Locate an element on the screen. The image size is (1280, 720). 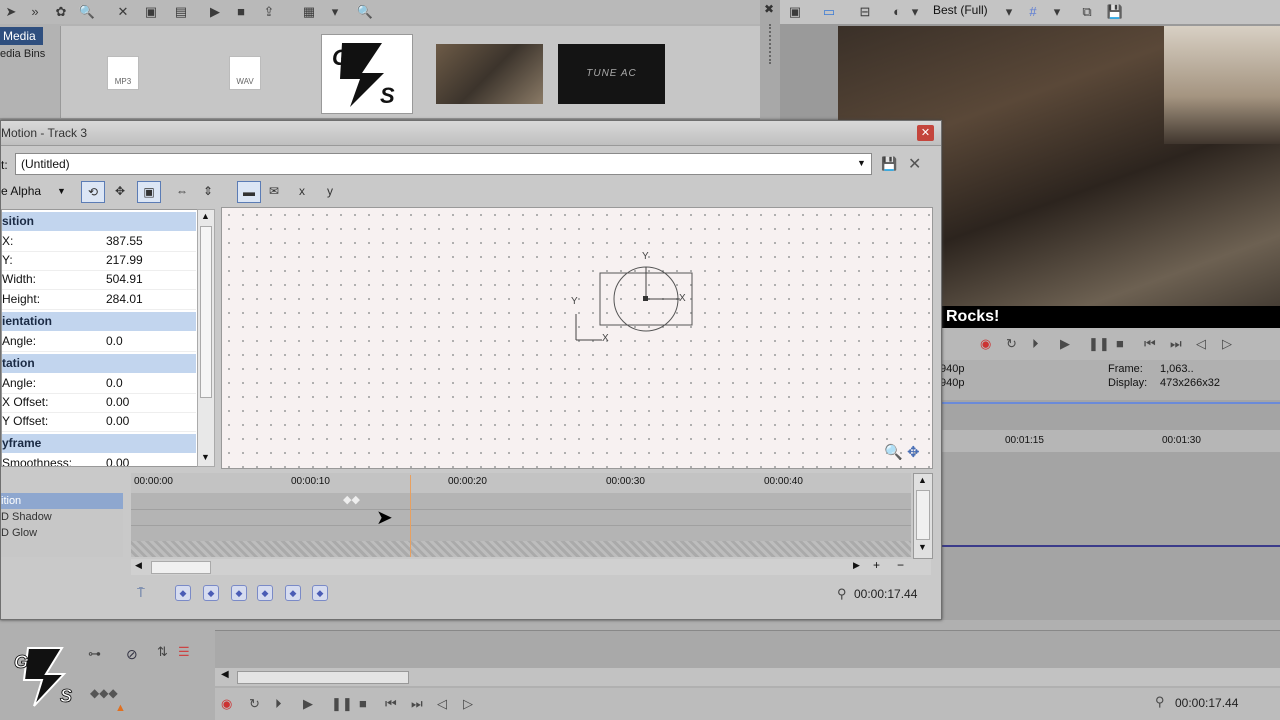
envelope-button: ✉ is located at coordinates (274, 191).